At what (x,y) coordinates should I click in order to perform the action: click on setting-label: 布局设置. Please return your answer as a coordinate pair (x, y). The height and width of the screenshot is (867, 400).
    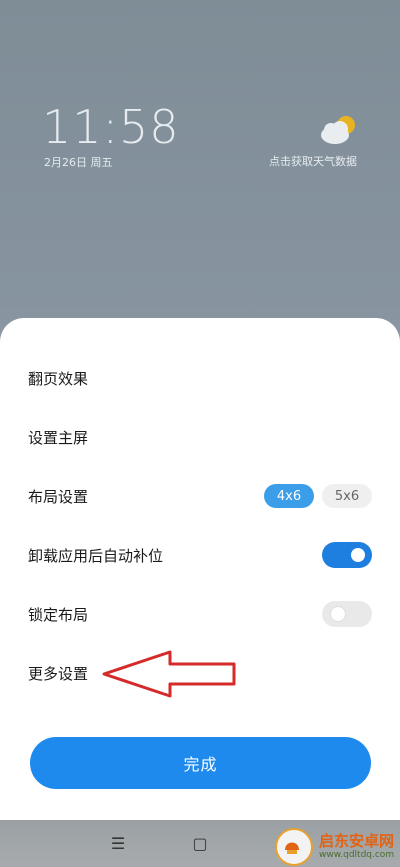
    Looking at the image, I should click on (58, 496).